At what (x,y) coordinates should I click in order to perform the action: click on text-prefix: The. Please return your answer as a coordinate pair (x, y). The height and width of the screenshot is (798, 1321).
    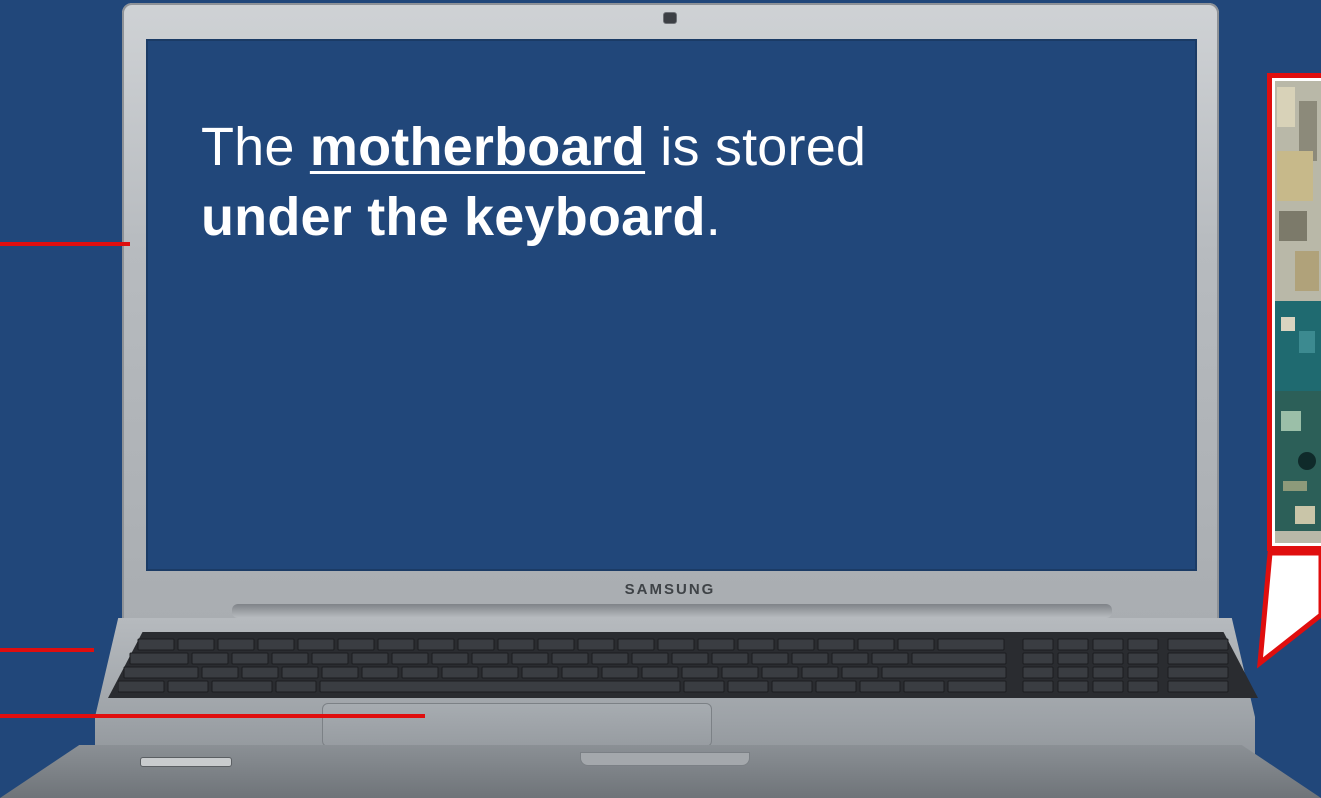
    Looking at the image, I should click on (255, 147).